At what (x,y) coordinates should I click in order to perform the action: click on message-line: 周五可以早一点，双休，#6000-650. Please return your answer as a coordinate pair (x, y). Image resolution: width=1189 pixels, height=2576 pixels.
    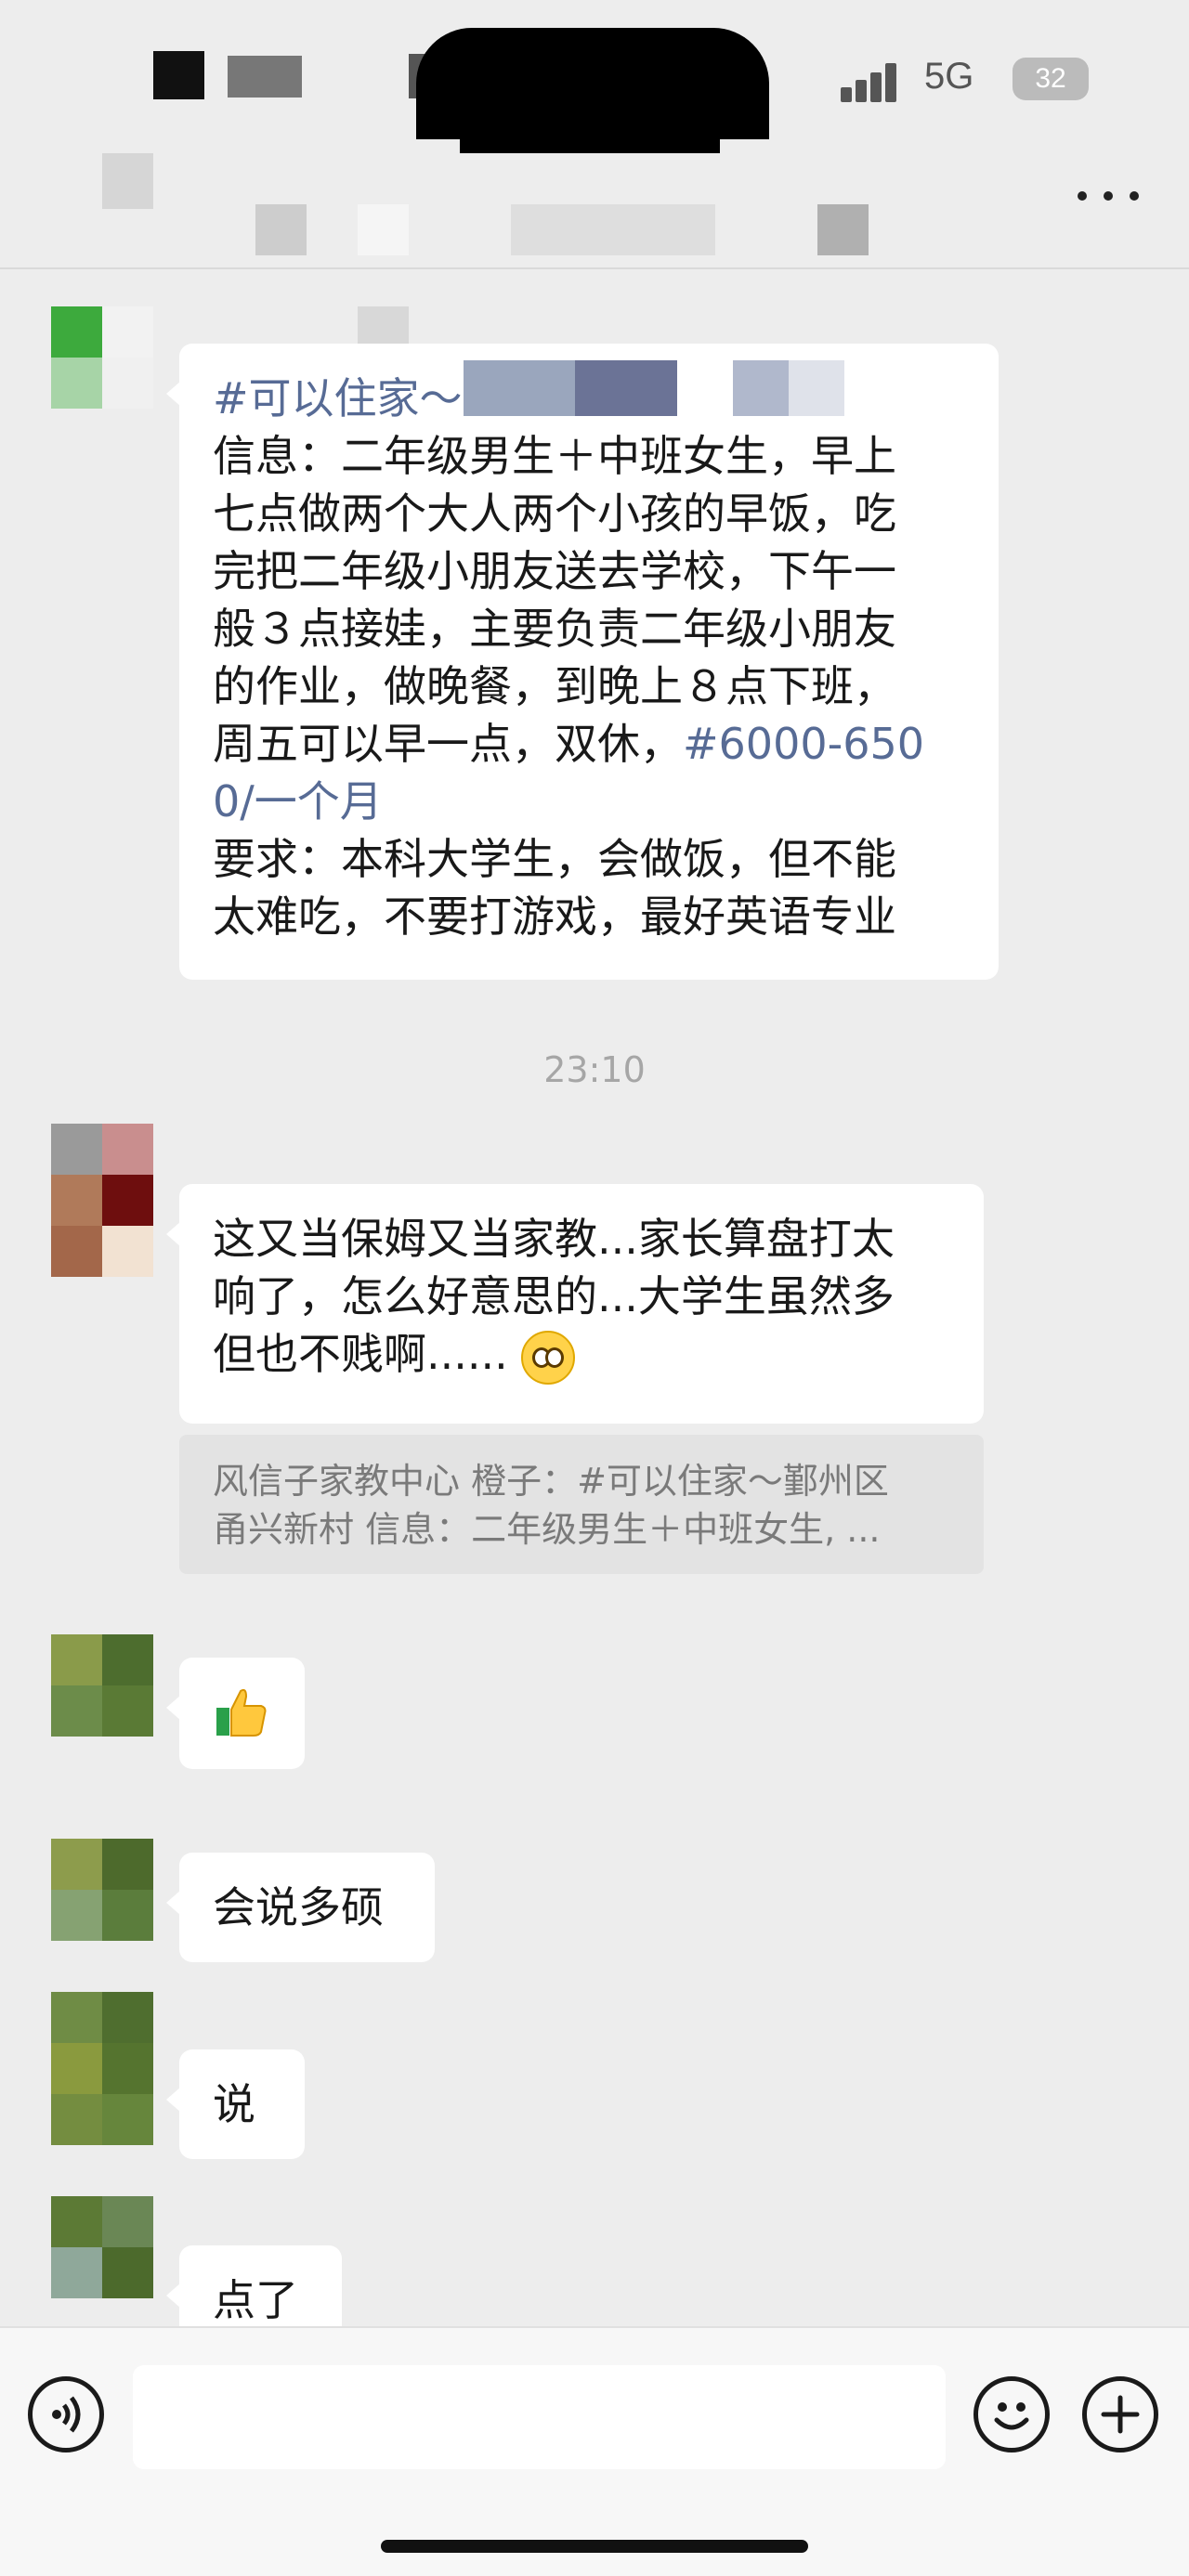
    Looking at the image, I should click on (589, 744).